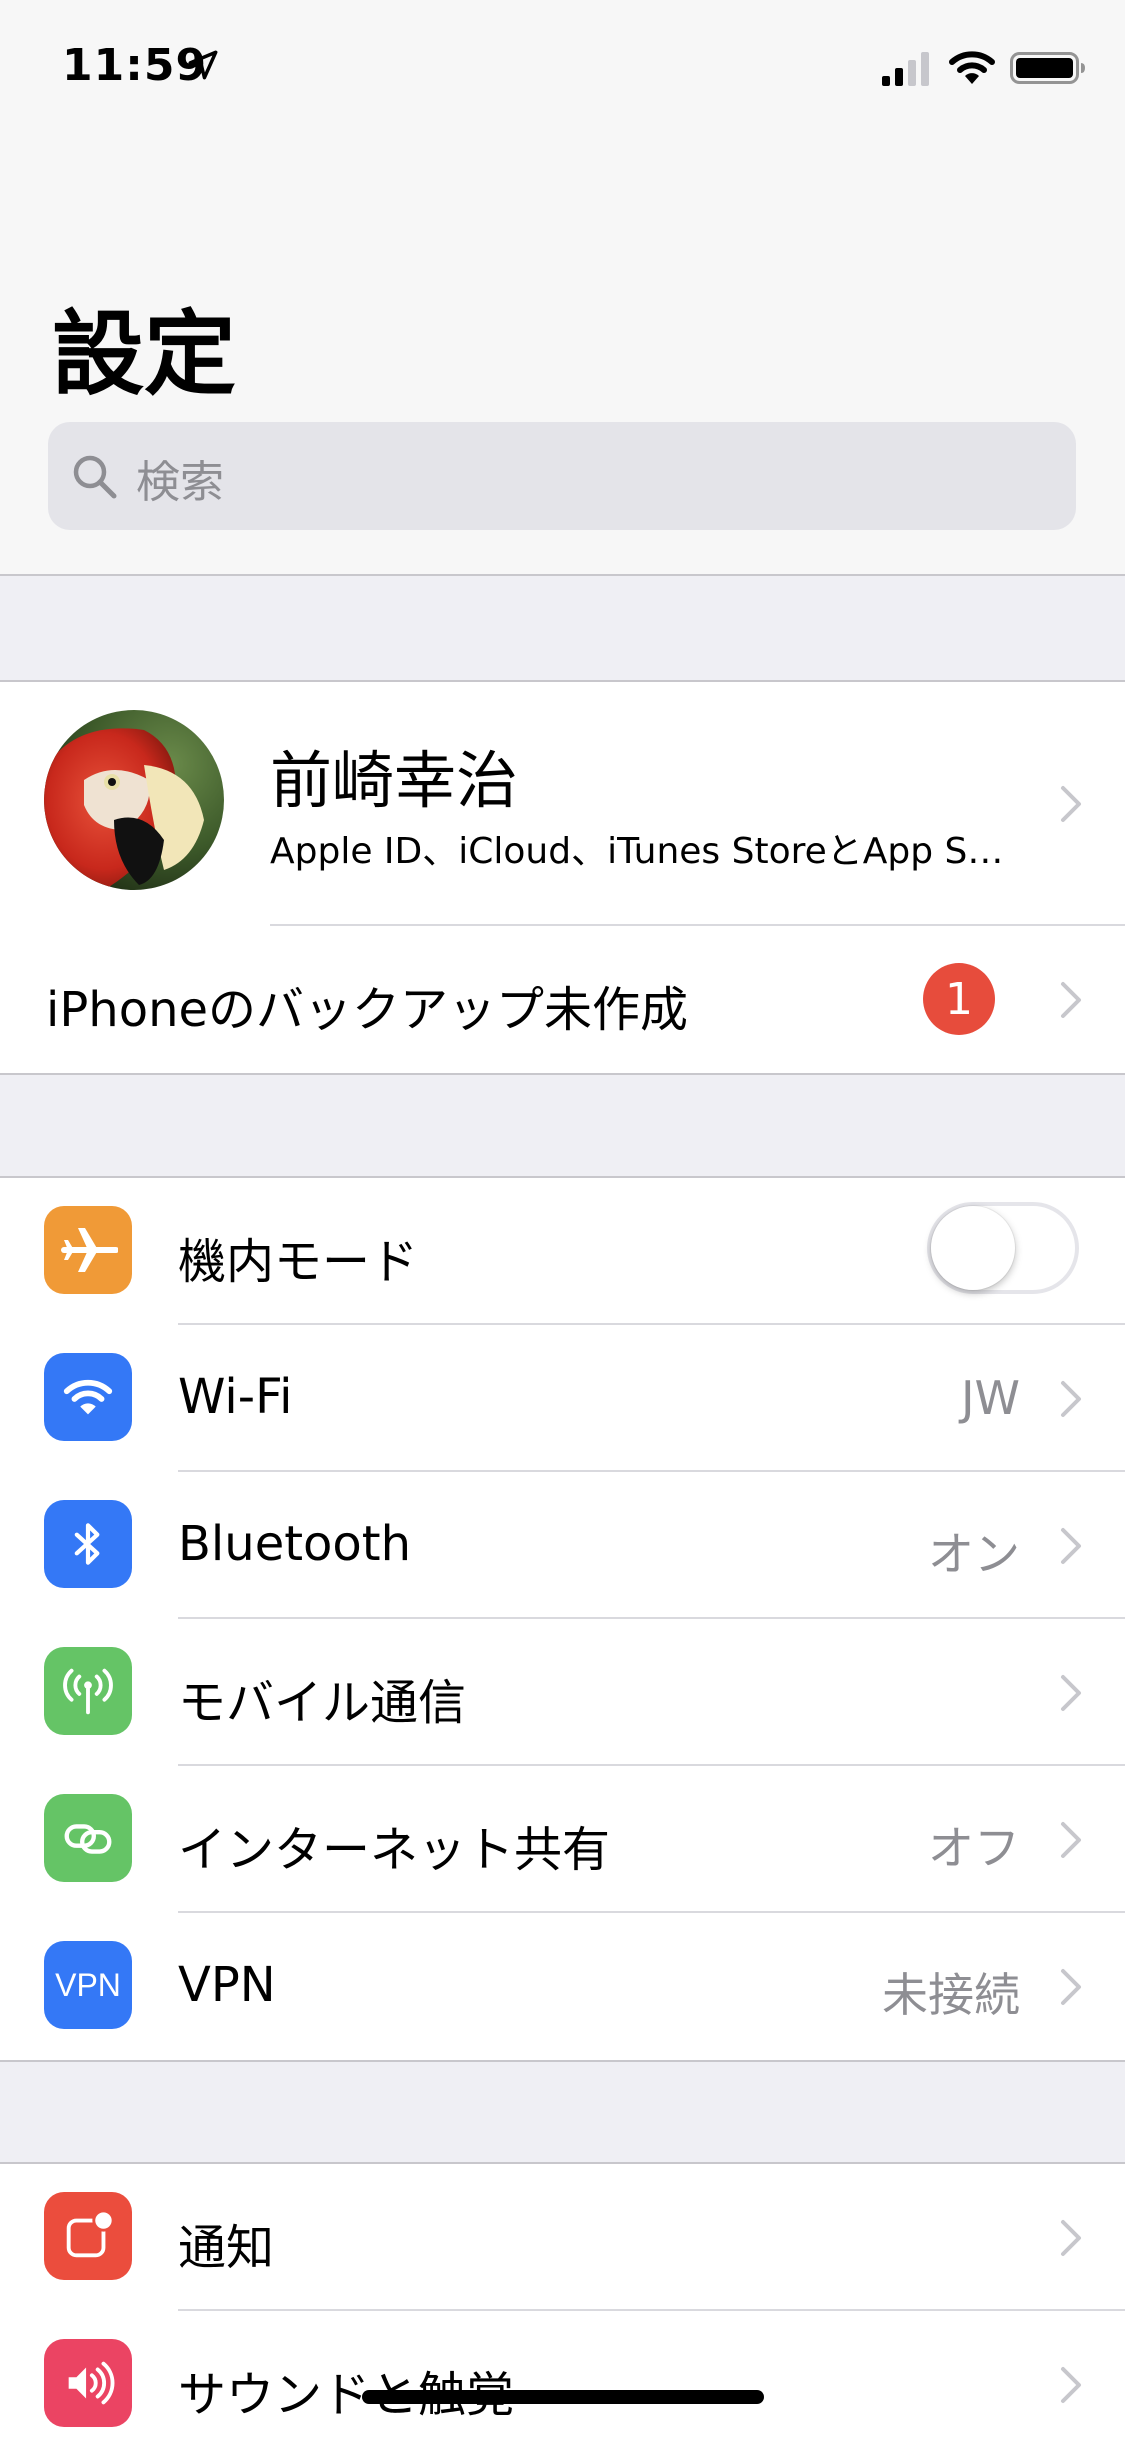  What do you see at coordinates (88, 1544) in the screenshot?
I see `bluetooth-icon` at bounding box center [88, 1544].